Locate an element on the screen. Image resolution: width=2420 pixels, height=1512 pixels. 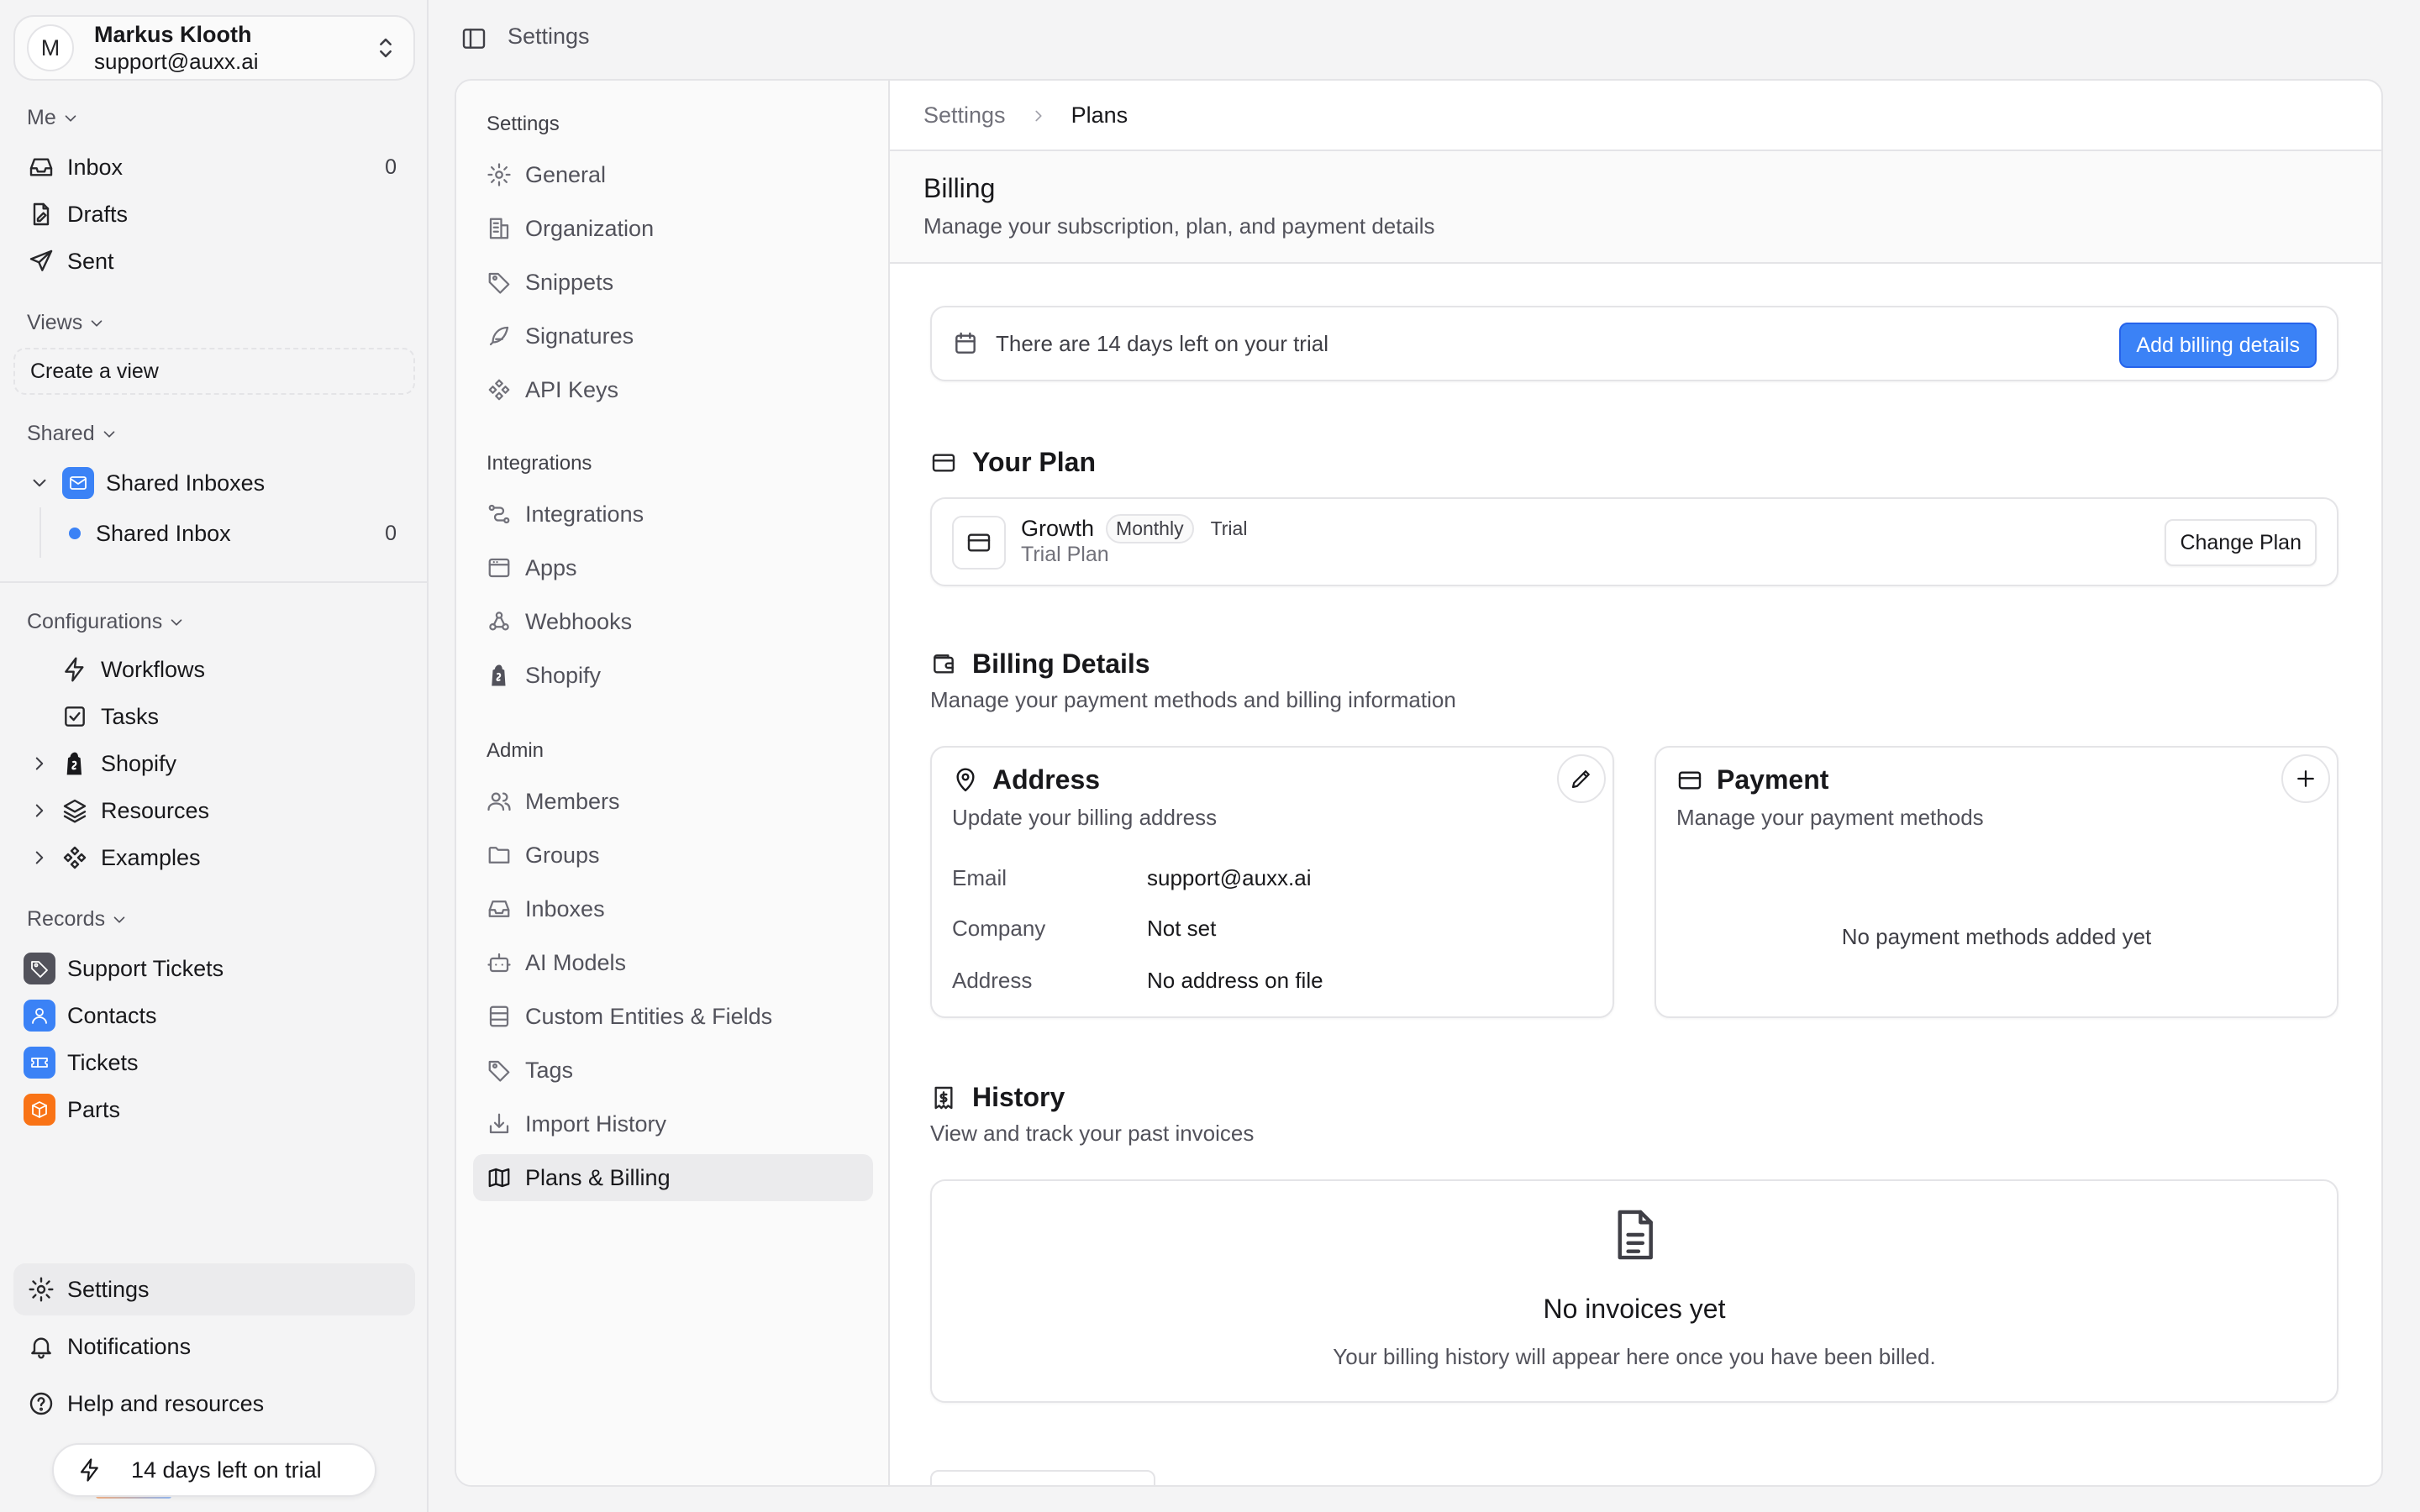
settings-item-label: Inboxes is located at coordinates (565, 908).